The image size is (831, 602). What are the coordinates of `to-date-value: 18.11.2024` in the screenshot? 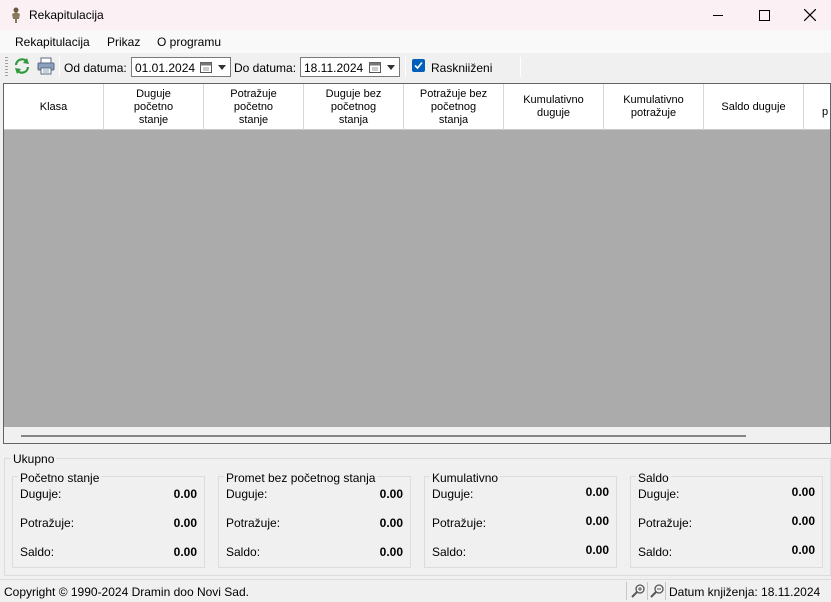 It's located at (334, 68).